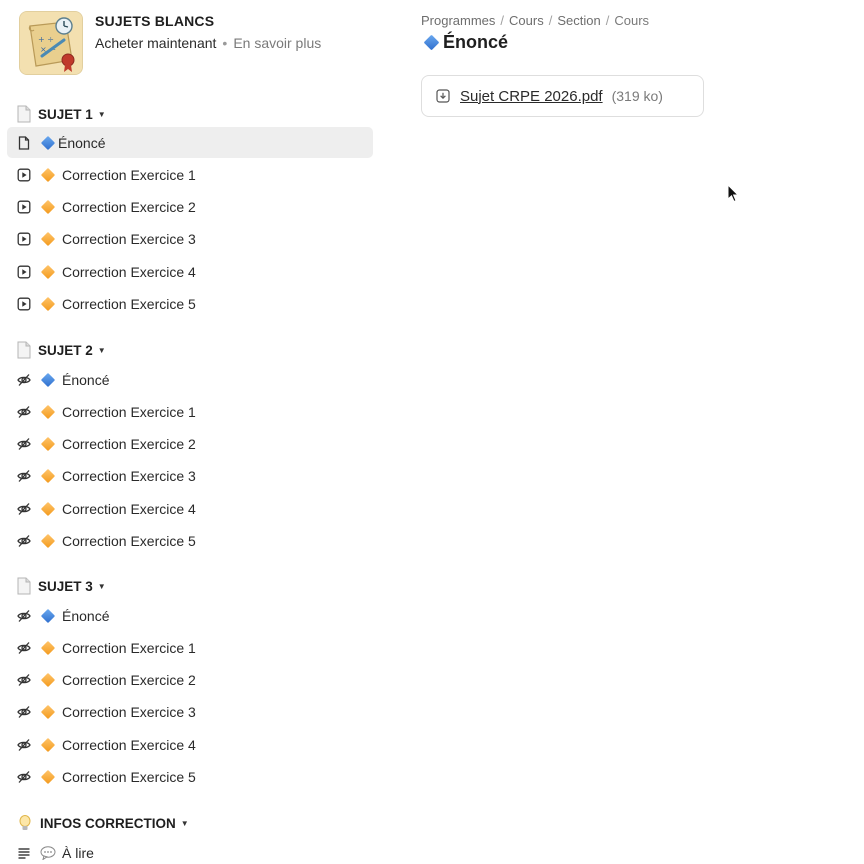  Describe the element at coordinates (65, 114) in the screenshot. I see `section-title: SUJET 1` at that location.